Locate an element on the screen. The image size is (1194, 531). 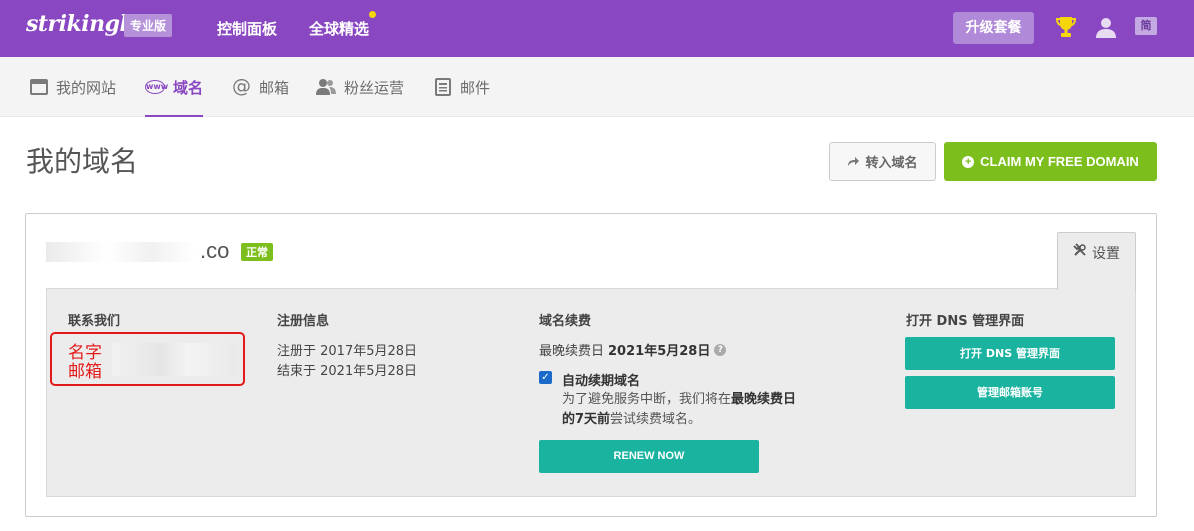
domain-tld: .co is located at coordinates (215, 250).